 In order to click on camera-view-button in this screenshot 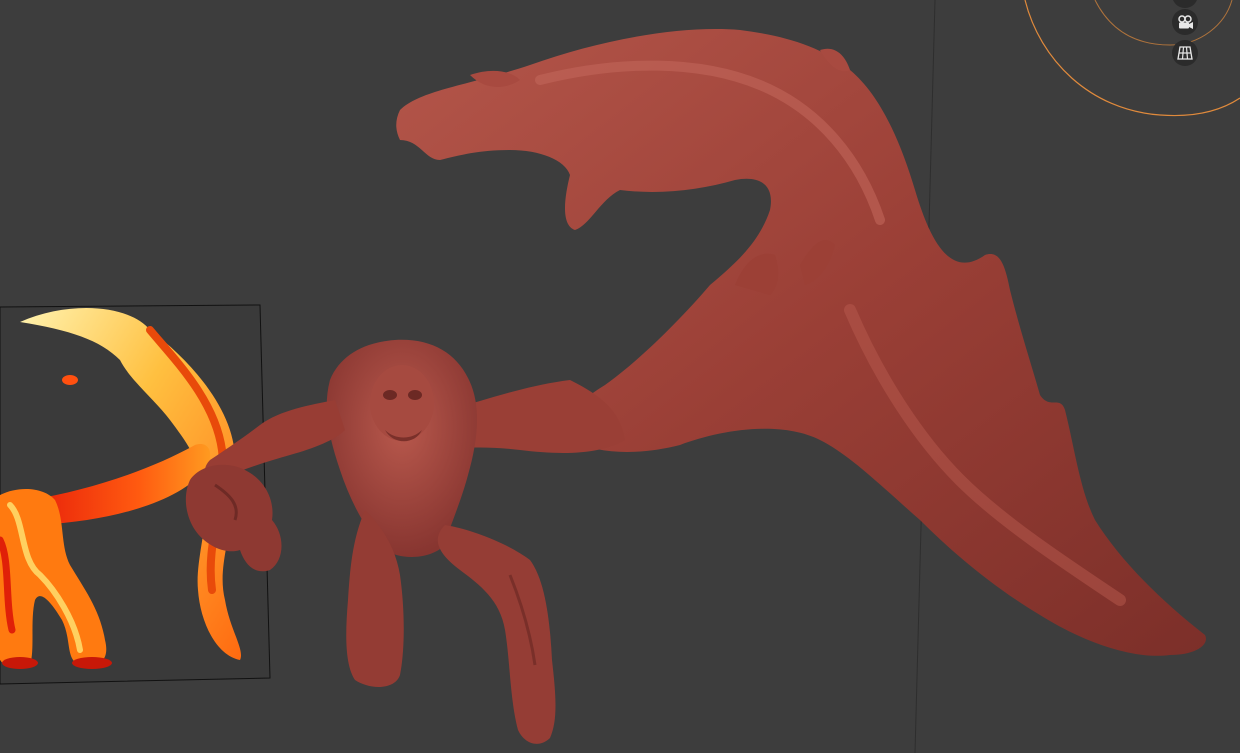, I will do `click(1185, 22)`.